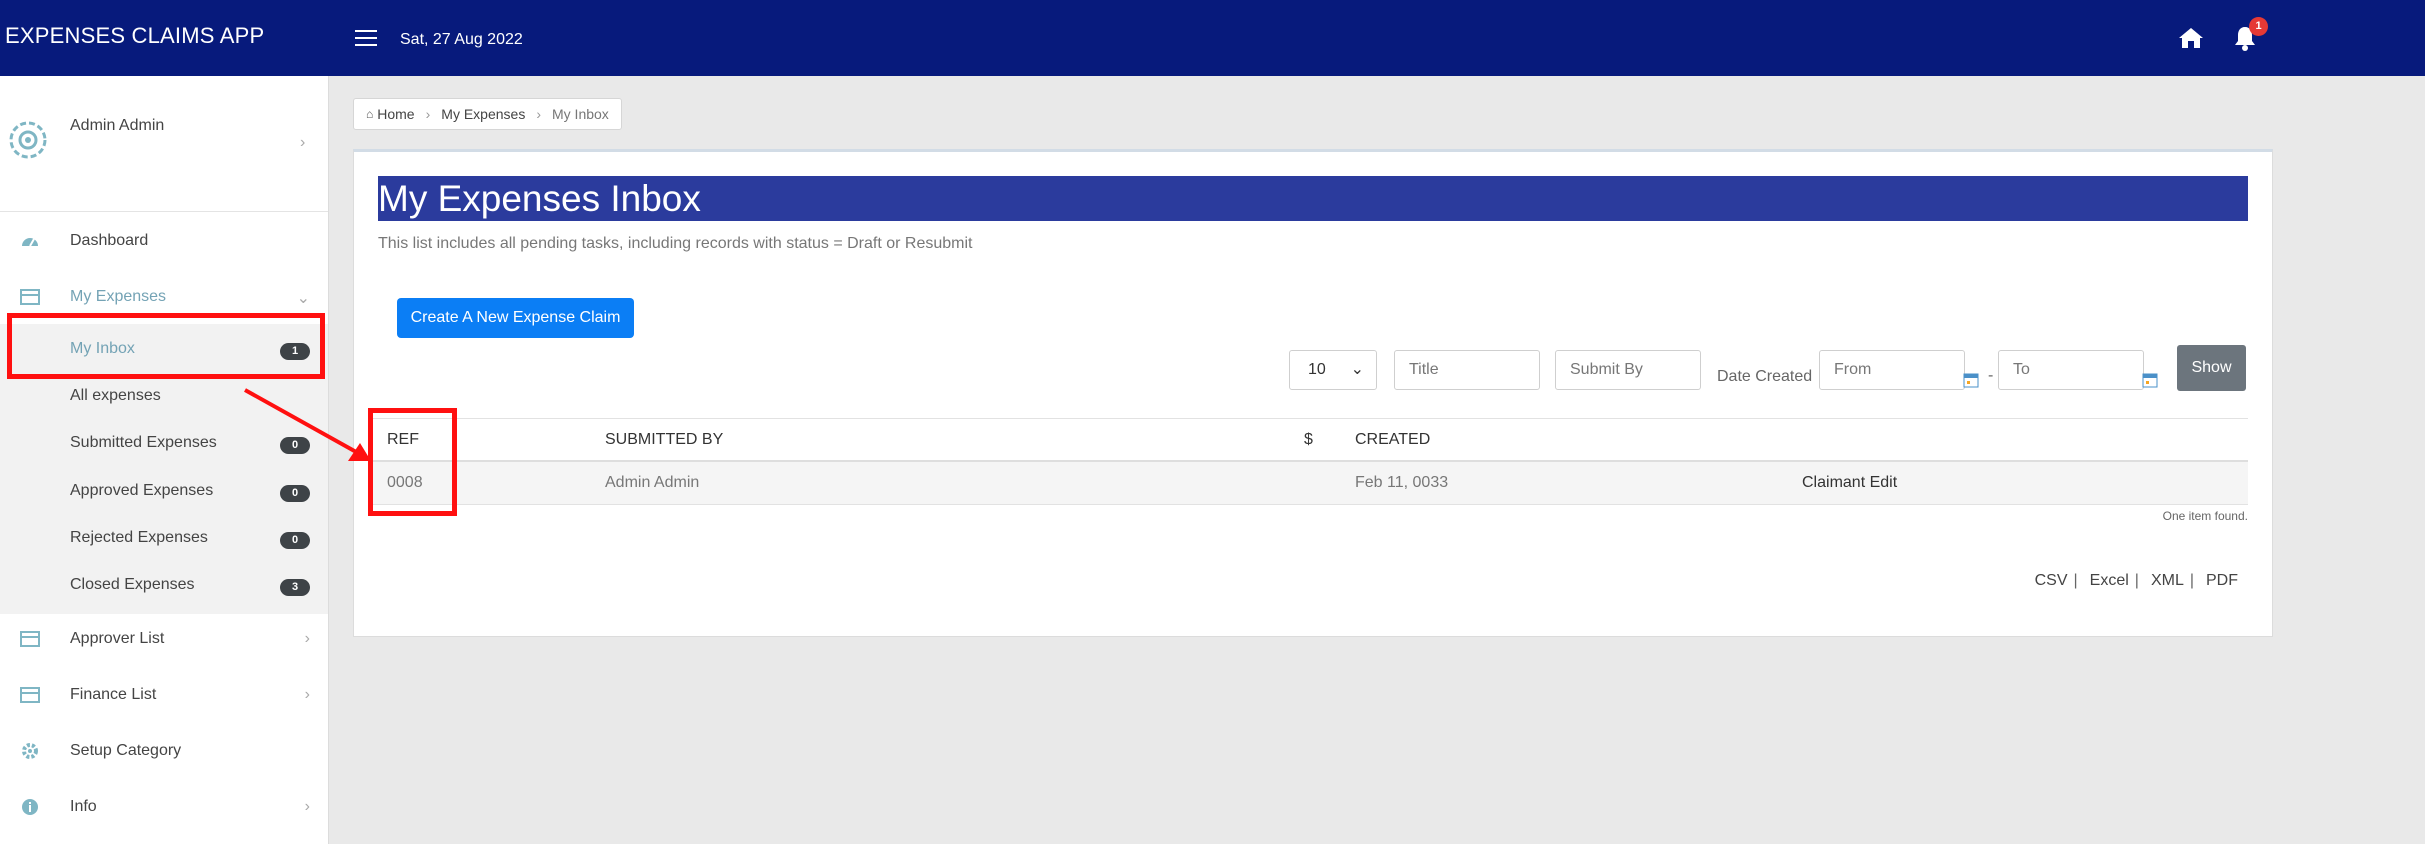 The height and width of the screenshot is (844, 2425). Describe the element at coordinates (1628, 370) in the screenshot. I see `submit-by-filter-input` at that location.